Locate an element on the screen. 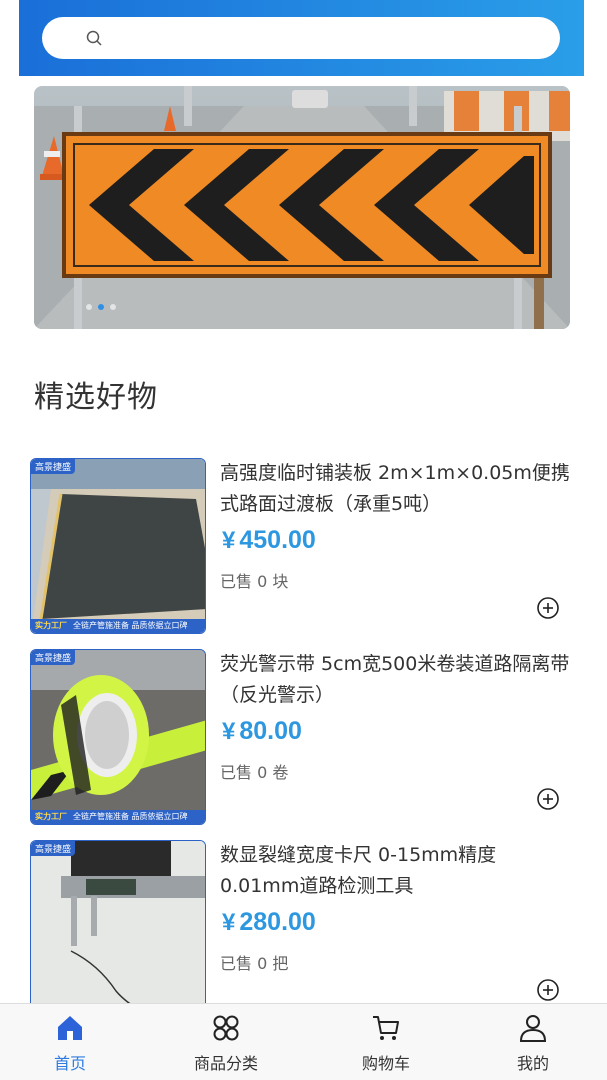  tab-home: 首页 is located at coordinates (70, 1043).